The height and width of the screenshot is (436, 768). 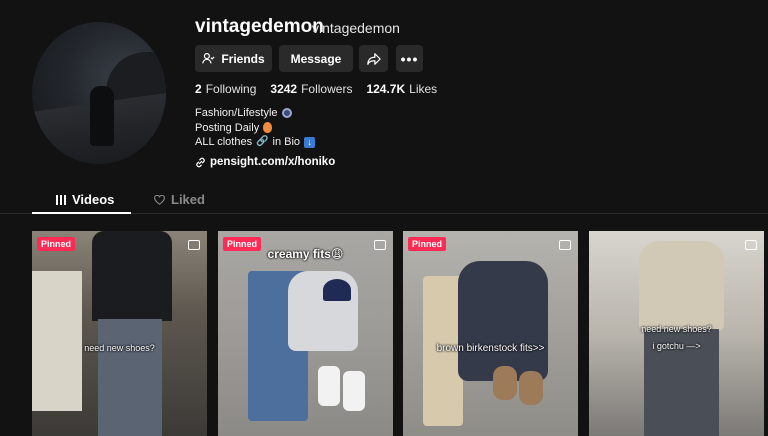 What do you see at coordinates (243, 58) in the screenshot?
I see `friends-button-label: Friends` at bounding box center [243, 58].